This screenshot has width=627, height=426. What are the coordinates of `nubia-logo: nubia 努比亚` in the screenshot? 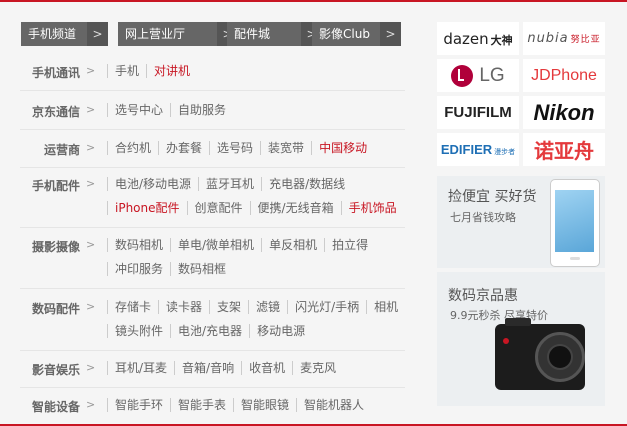 It's located at (564, 38).